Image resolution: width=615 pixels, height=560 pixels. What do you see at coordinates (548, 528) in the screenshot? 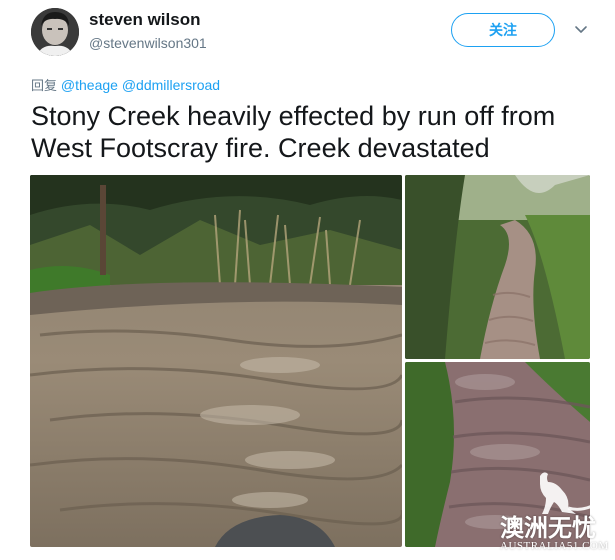
I see `watermark-text: 澳洲无忧` at bounding box center [548, 528].